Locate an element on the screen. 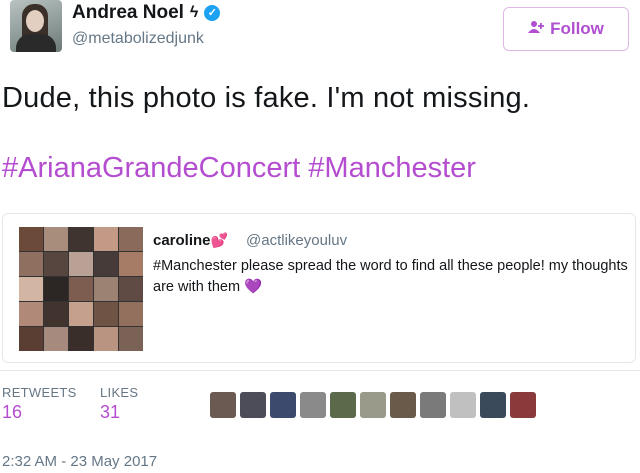 The height and width of the screenshot is (473, 640). hearts-emoji: 💕 is located at coordinates (219, 240).